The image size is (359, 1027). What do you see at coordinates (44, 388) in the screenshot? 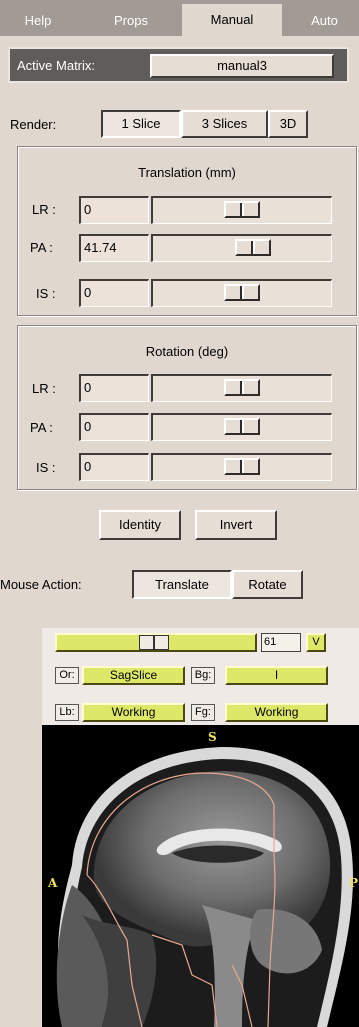
I see `rotation-lr-label: LR :` at bounding box center [44, 388].